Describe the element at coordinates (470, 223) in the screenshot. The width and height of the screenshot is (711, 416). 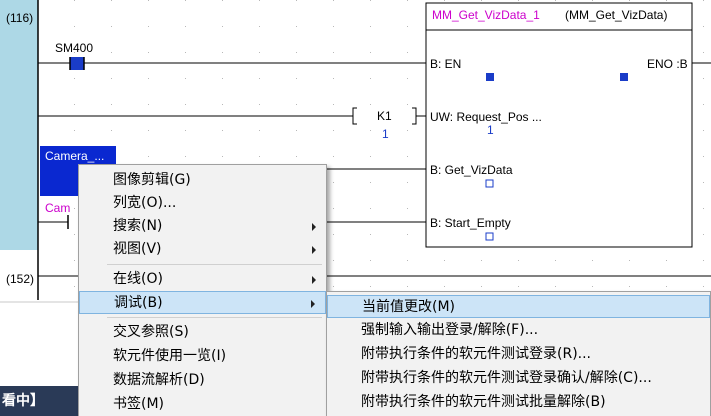
I see `fb-input-label: B: Start_Empty` at that location.